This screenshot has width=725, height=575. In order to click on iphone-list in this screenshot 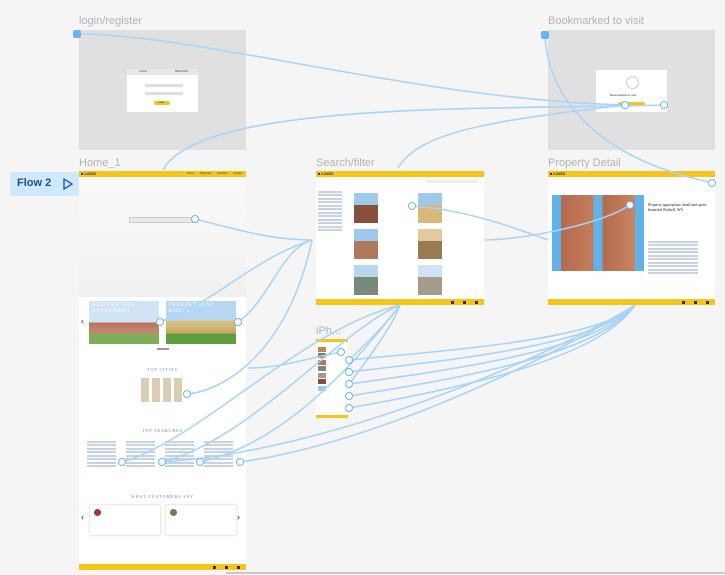, I will do `click(323, 368)`.